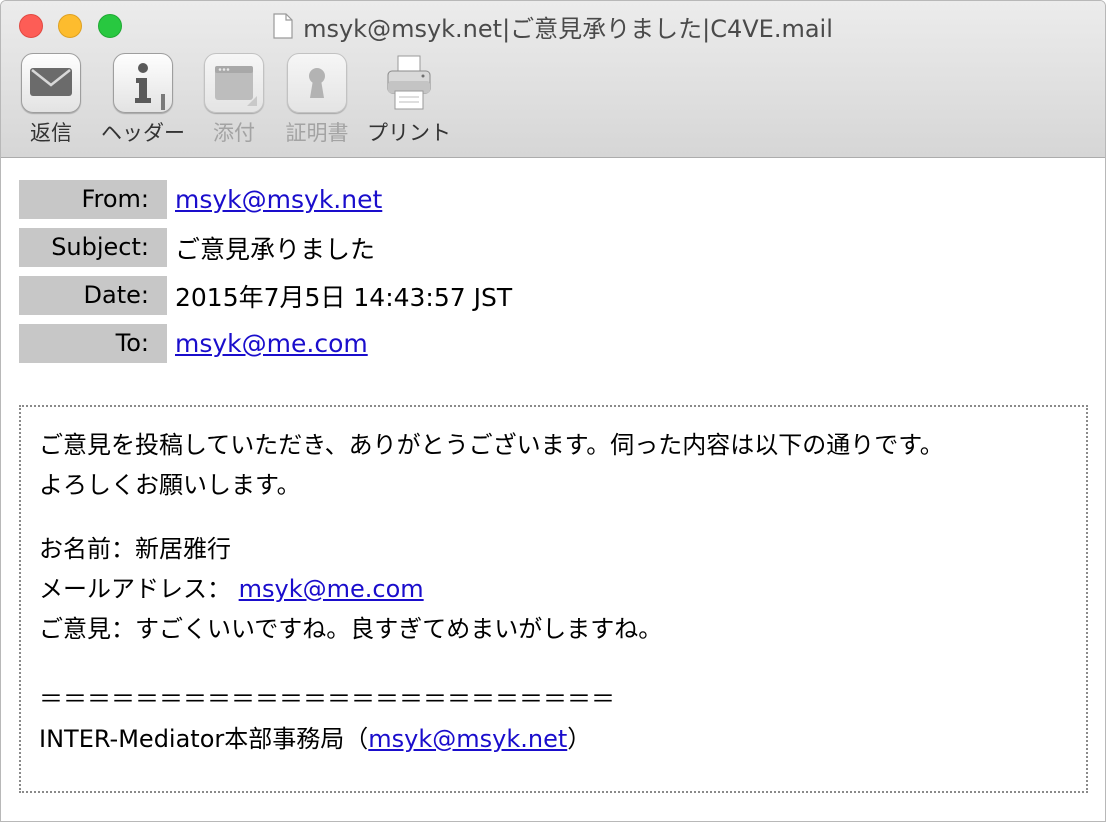 Image resolution: width=1106 pixels, height=822 pixels. Describe the element at coordinates (51, 83) in the screenshot. I see `envelope-icon` at that location.